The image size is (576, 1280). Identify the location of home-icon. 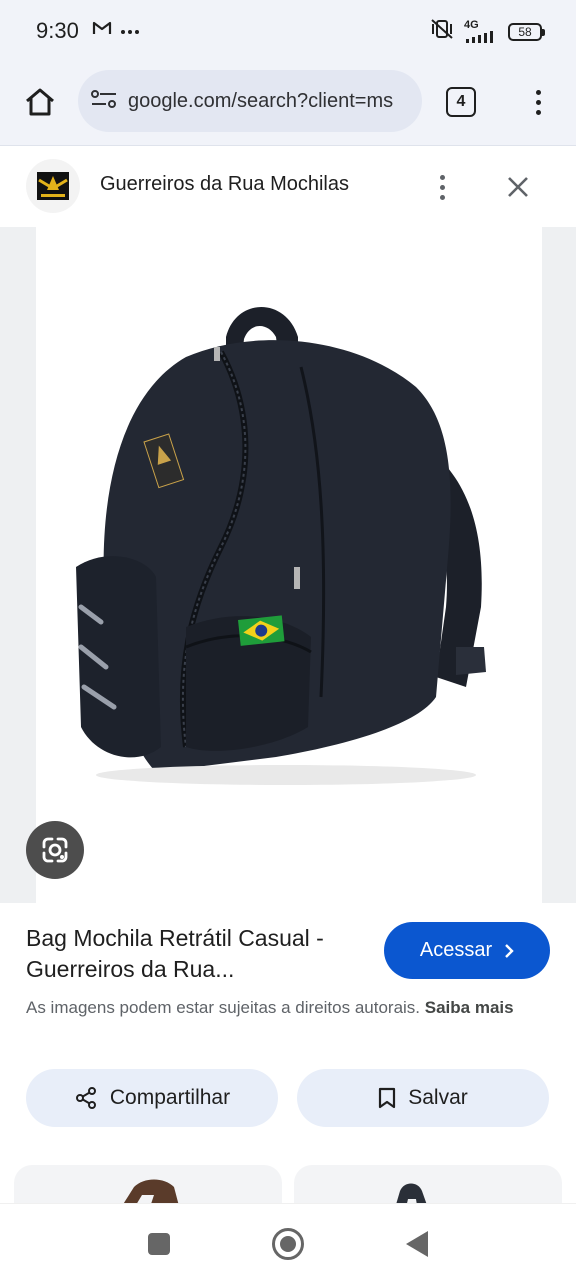
(40, 102).